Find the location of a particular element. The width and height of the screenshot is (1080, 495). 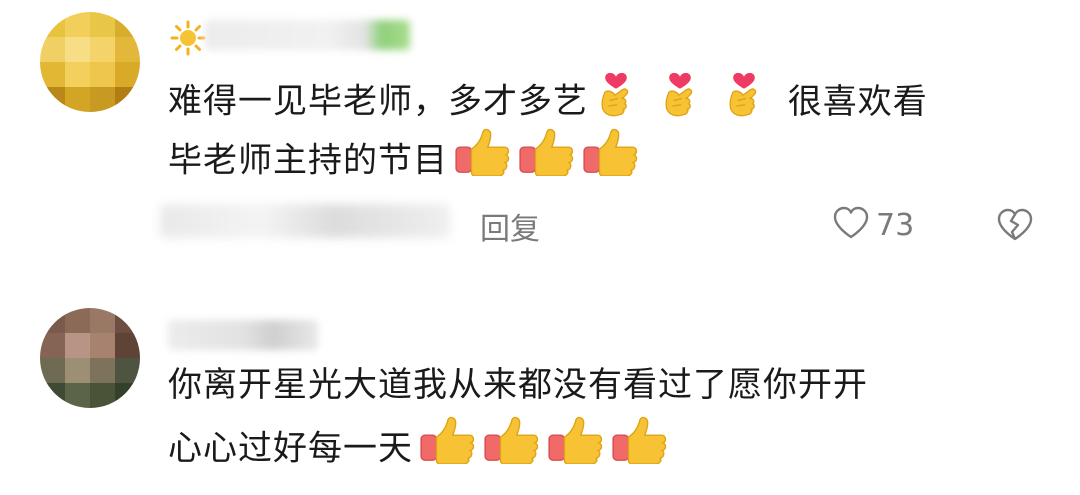

sun-icon is located at coordinates (188, 40).